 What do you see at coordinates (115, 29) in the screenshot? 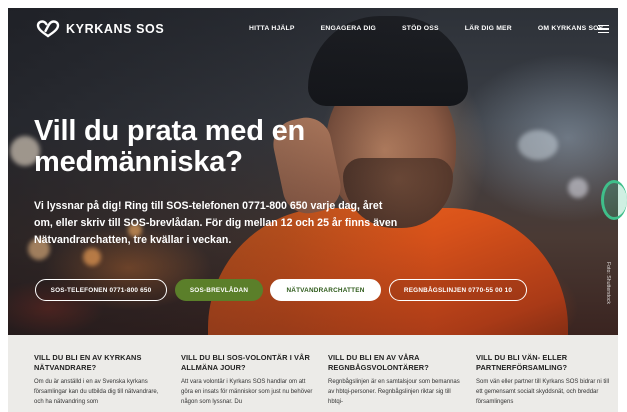
I see `logo-text: KYRKANS SOS` at bounding box center [115, 29].